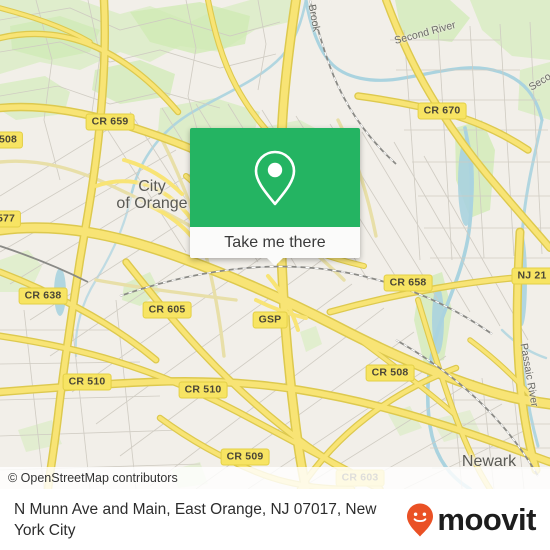  I want to click on take-me-there-button: Take me there, so click(274, 243).